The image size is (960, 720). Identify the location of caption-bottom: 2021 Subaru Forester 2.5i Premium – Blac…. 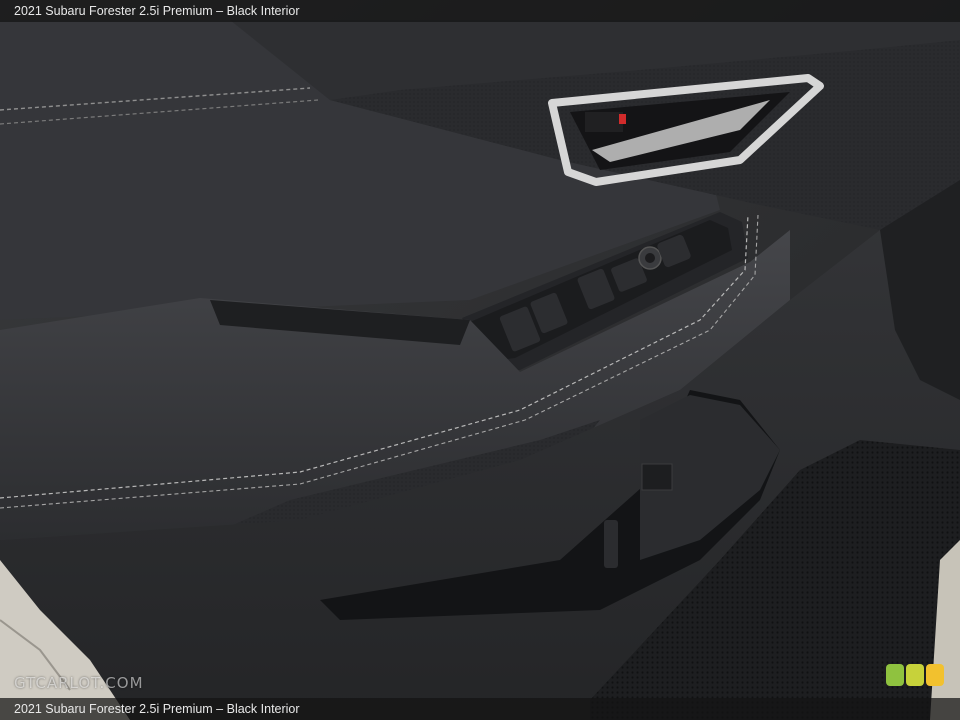
(480, 709).